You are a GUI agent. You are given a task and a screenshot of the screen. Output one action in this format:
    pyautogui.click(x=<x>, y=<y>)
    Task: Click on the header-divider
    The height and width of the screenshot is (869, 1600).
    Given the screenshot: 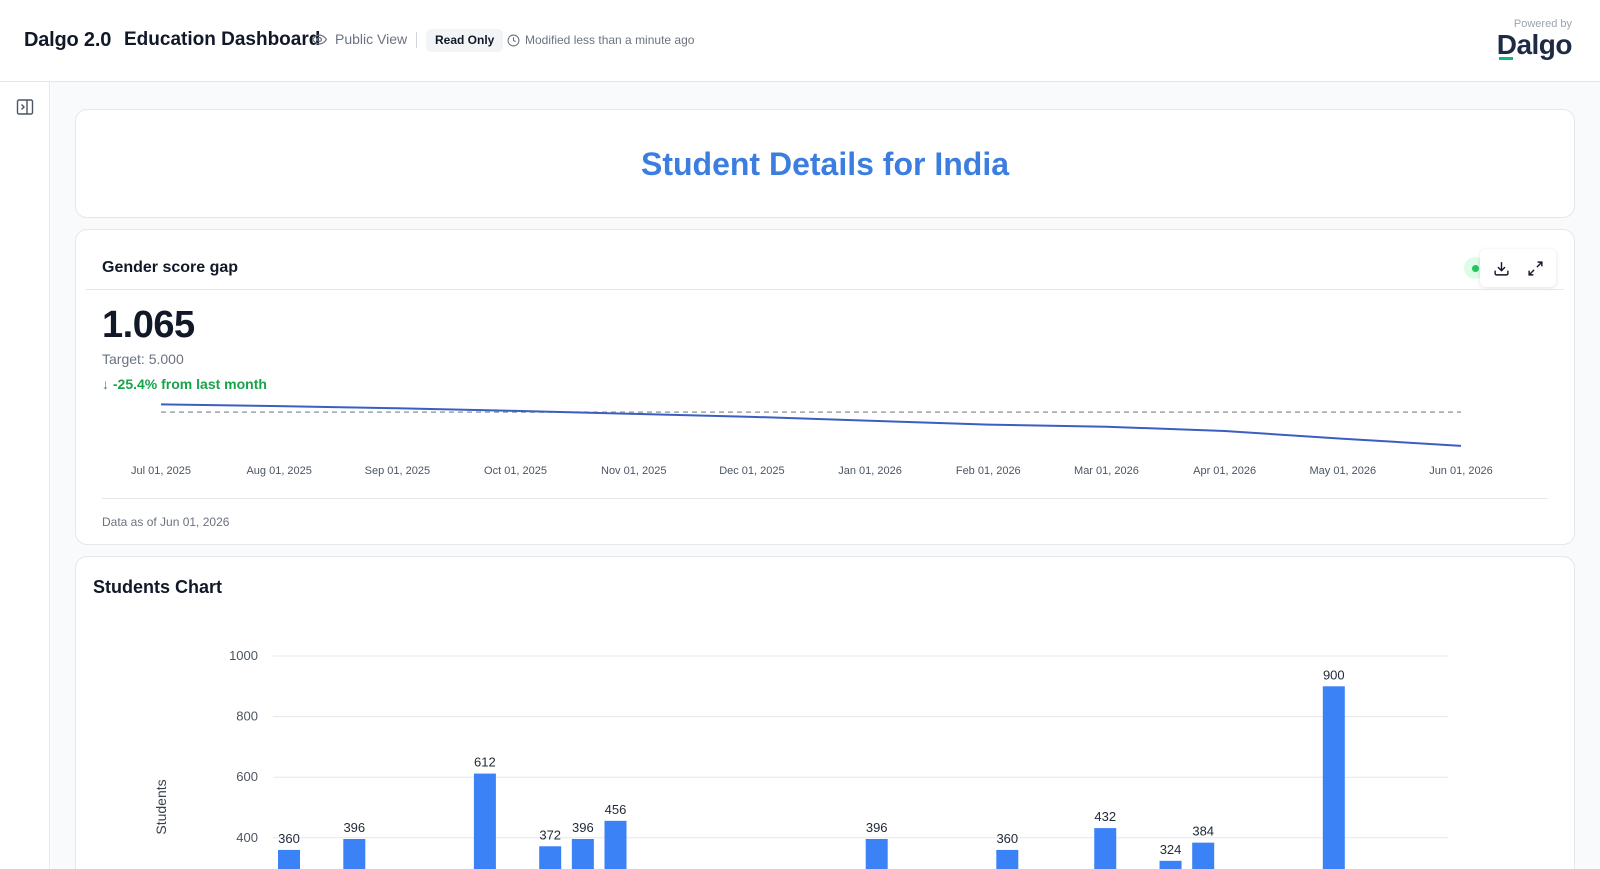 What is the action you would take?
    pyautogui.click(x=416, y=40)
    